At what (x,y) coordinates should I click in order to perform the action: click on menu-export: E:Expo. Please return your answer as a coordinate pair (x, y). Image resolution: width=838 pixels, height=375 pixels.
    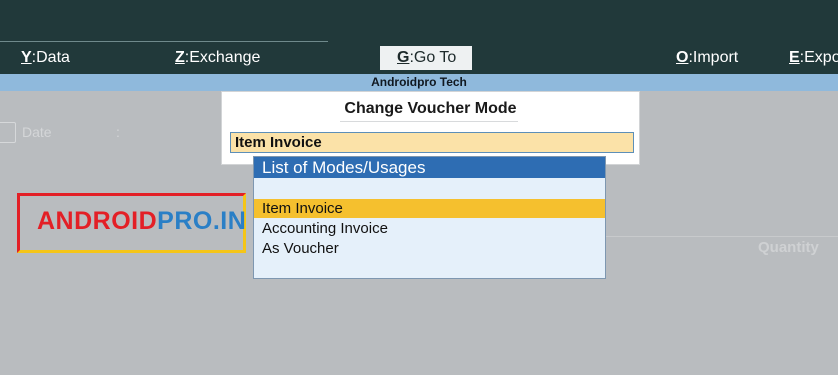
    Looking at the image, I should click on (813, 58).